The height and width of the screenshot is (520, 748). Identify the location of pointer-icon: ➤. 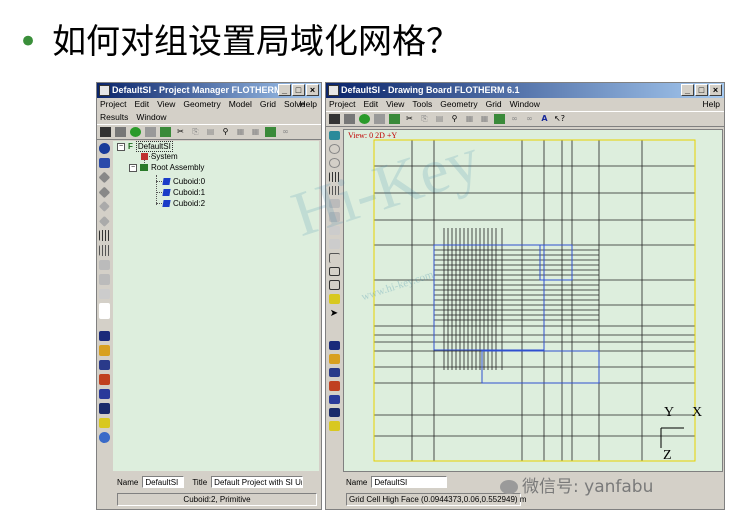
(334, 313).